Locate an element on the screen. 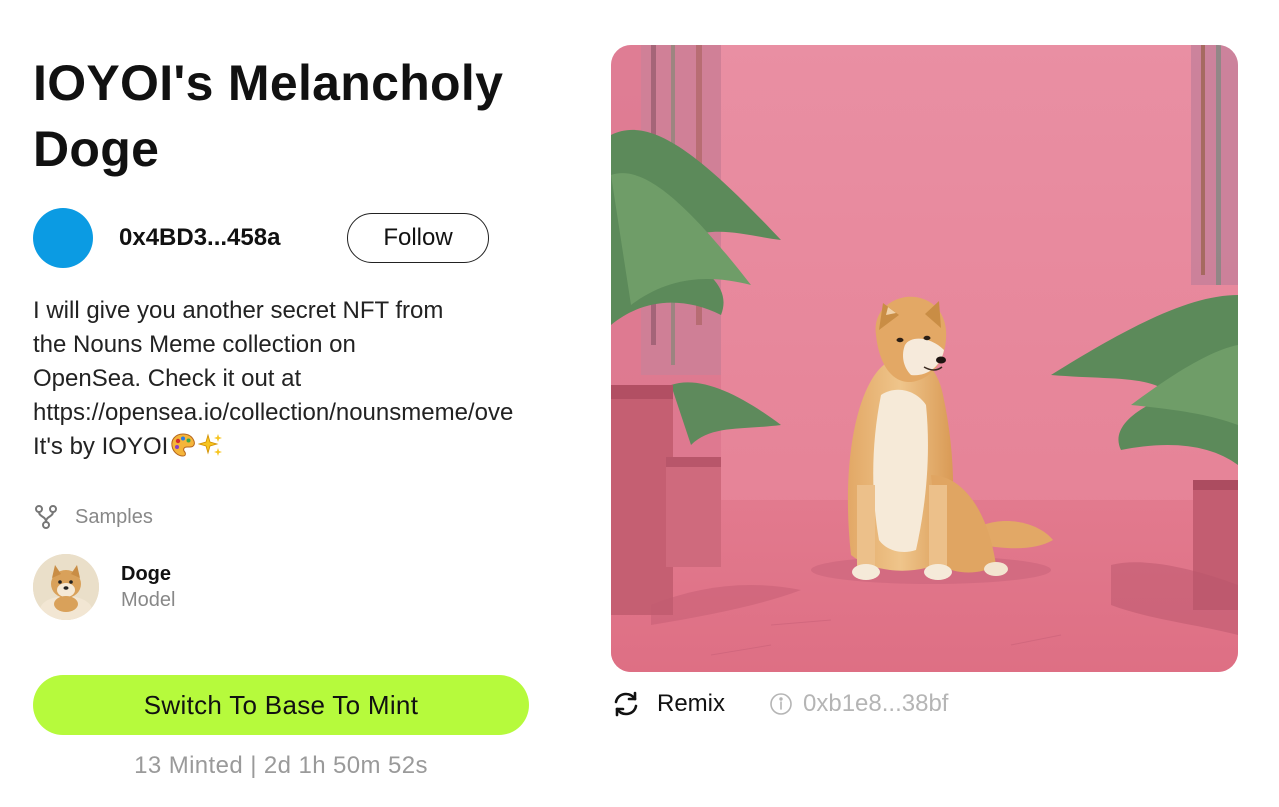  info-icon is located at coordinates (781, 704).